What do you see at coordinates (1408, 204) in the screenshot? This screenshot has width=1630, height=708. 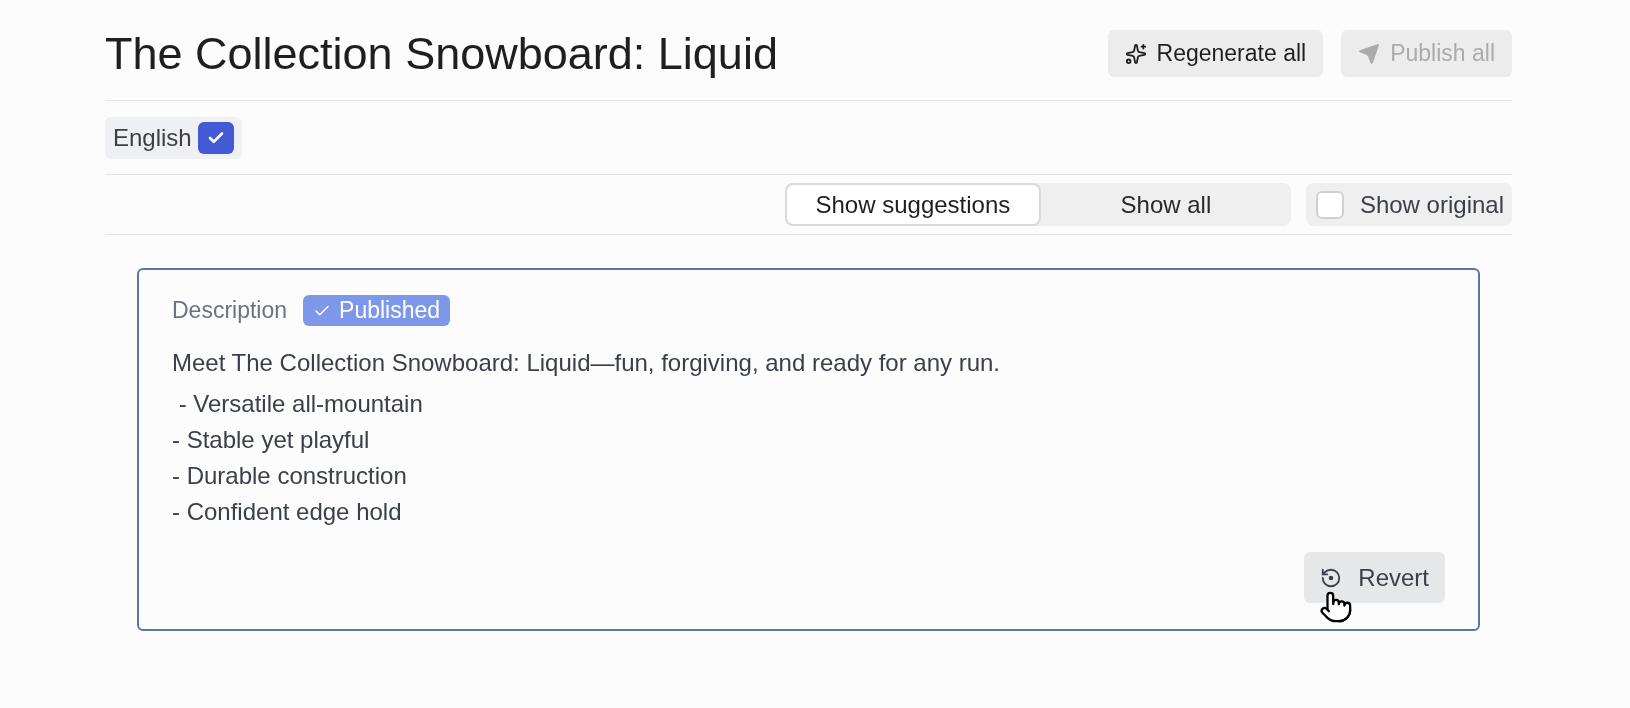 I see `show-original-toggle: Show original` at bounding box center [1408, 204].